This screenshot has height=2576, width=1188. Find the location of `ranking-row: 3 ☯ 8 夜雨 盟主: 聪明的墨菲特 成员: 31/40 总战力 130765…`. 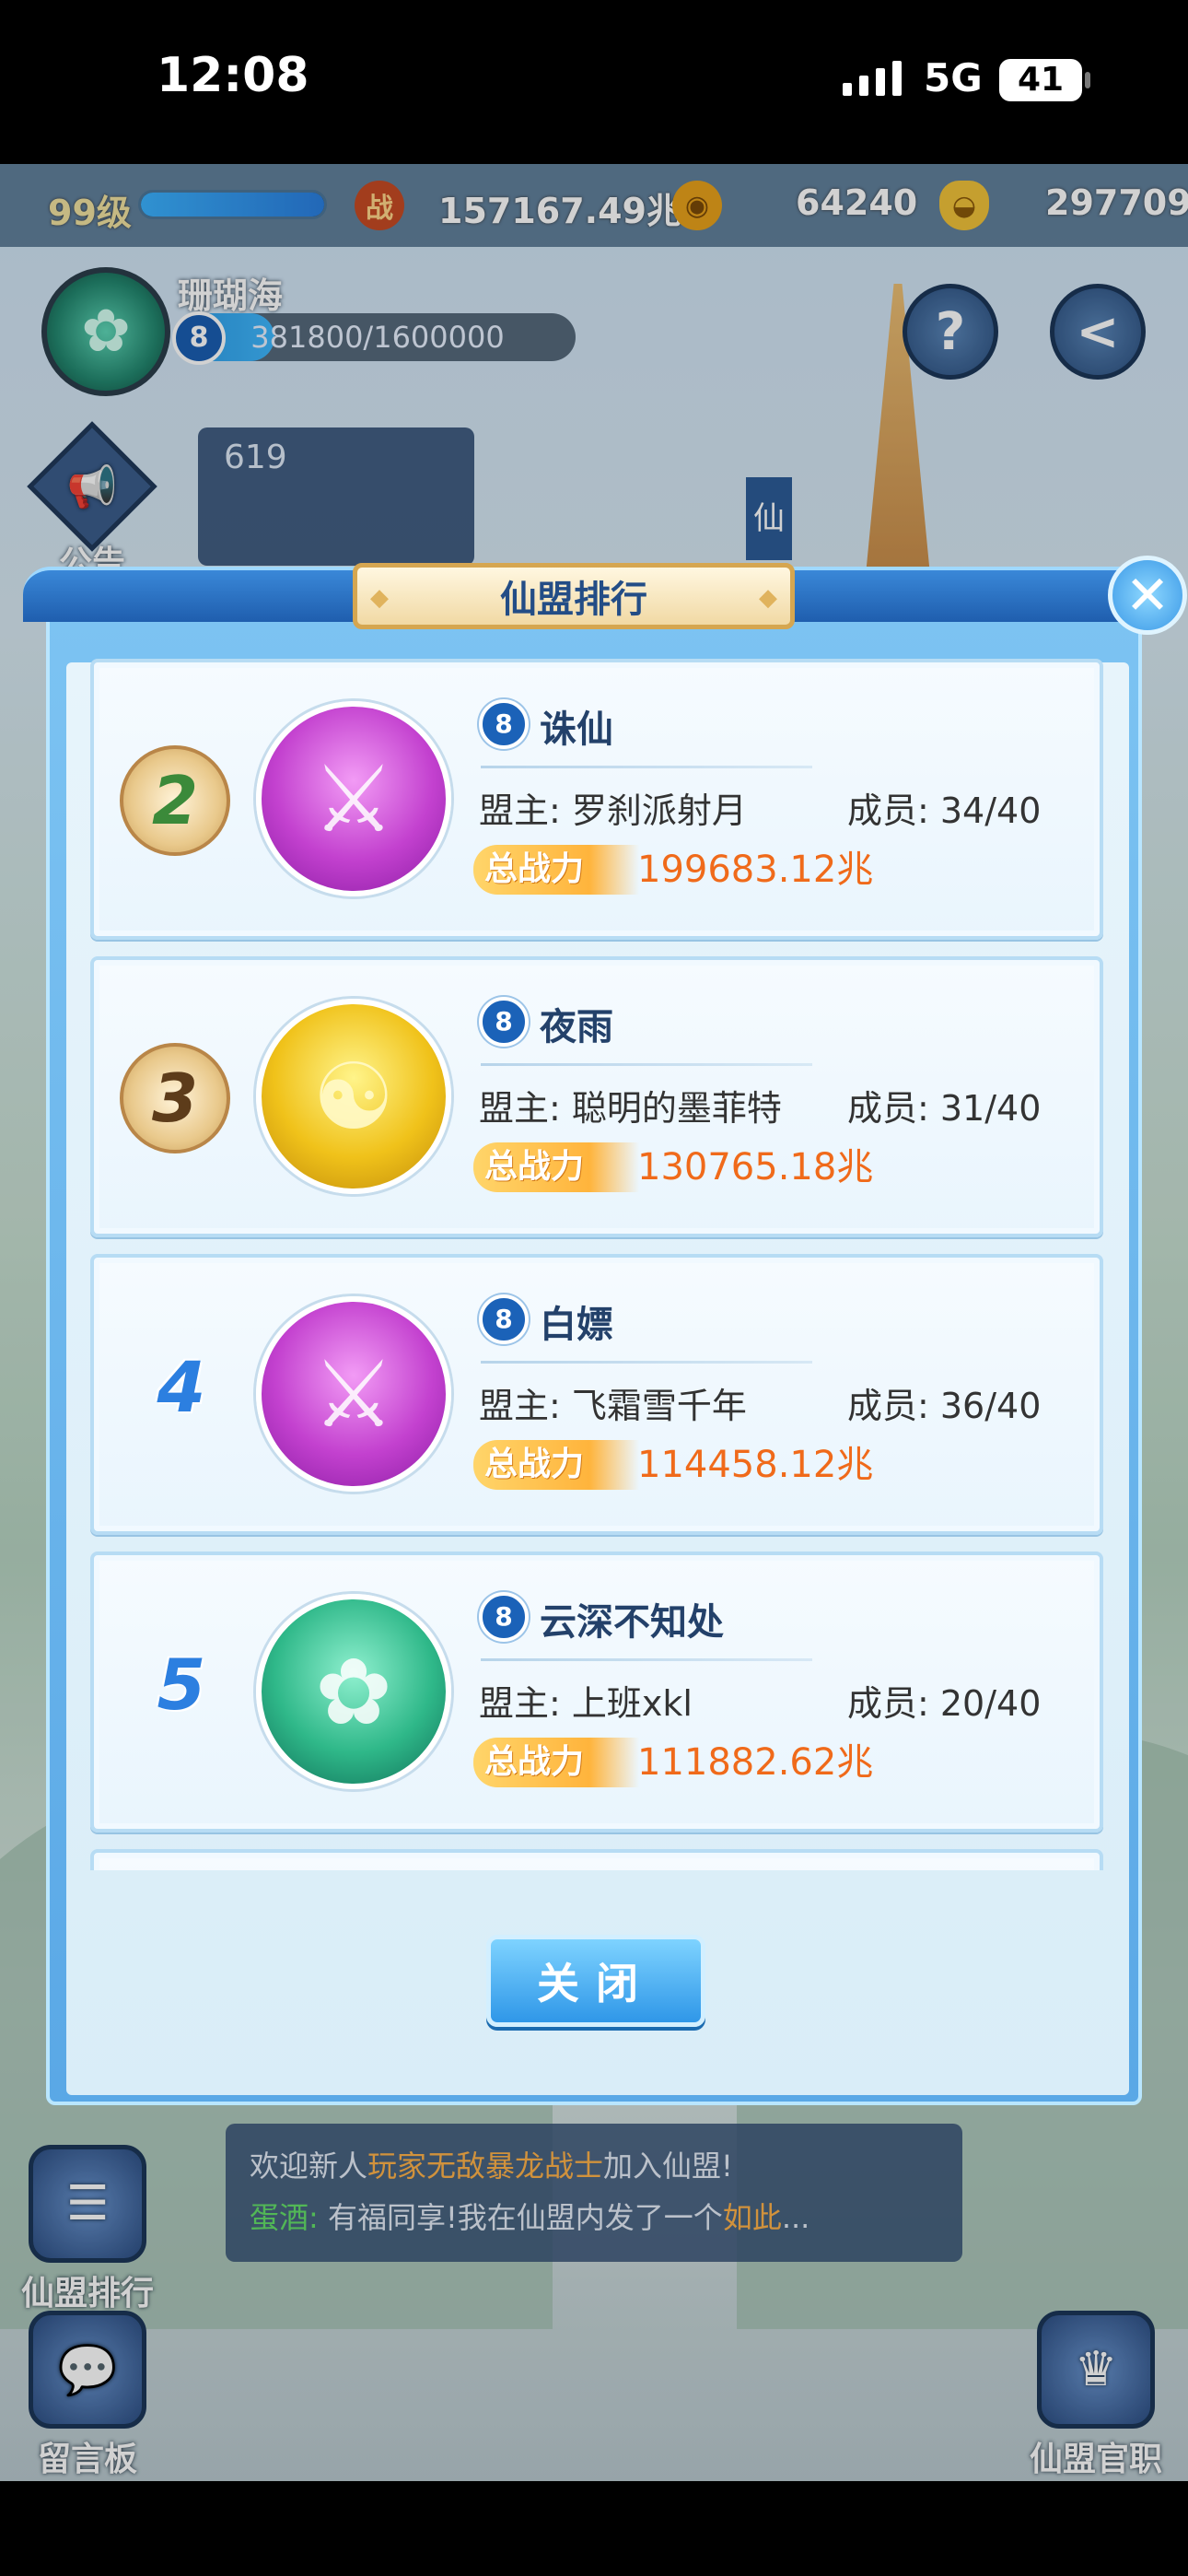

ranking-row: 3 ☯ 8 夜雨 盟主: 聪明的墨菲特 成员: 31/40 总战力 130765… is located at coordinates (596, 1096).